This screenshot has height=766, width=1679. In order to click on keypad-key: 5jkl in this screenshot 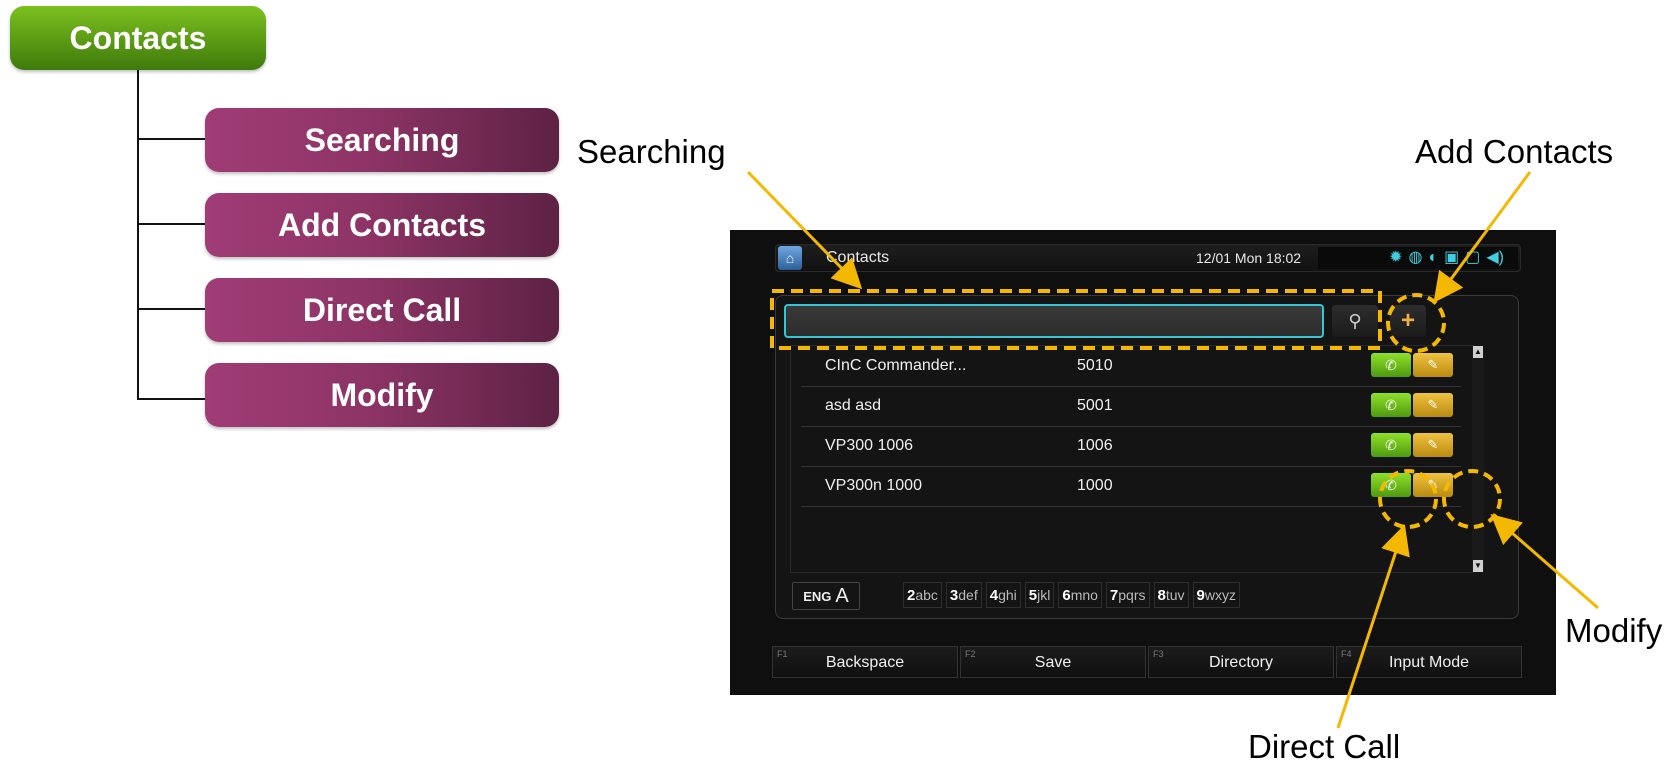, I will do `click(1039, 595)`.